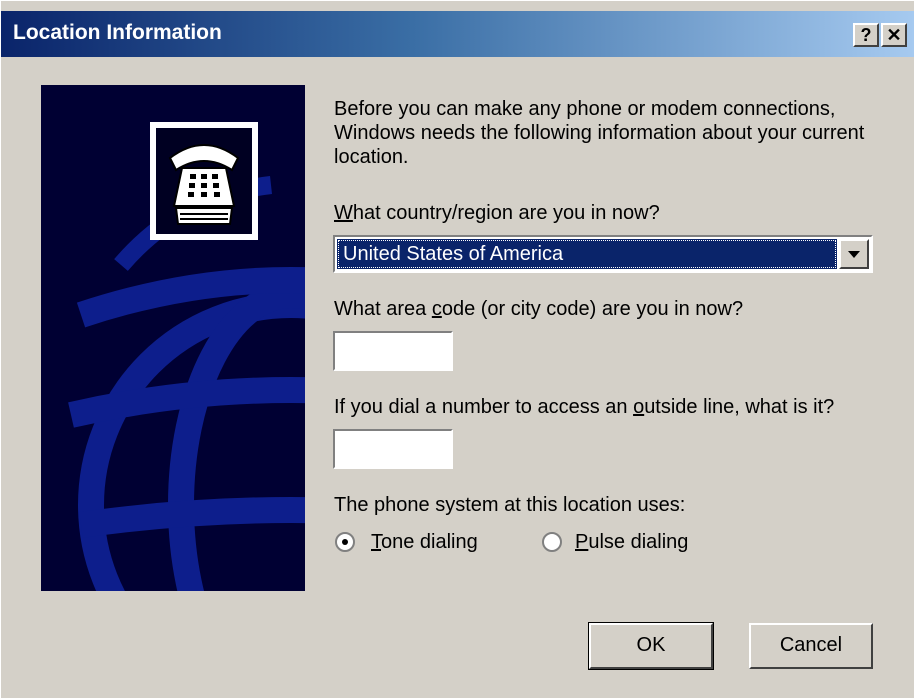 This screenshot has height=698, width=914. What do you see at coordinates (811, 646) in the screenshot?
I see `cancel-button: Cancel` at bounding box center [811, 646].